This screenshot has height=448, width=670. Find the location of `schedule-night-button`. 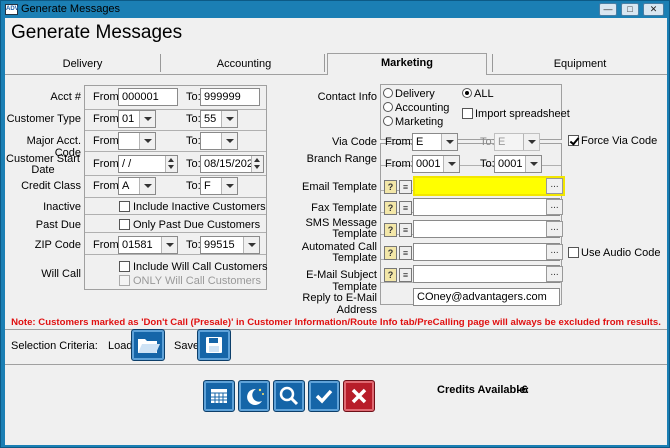

schedule-night-button is located at coordinates (254, 396).